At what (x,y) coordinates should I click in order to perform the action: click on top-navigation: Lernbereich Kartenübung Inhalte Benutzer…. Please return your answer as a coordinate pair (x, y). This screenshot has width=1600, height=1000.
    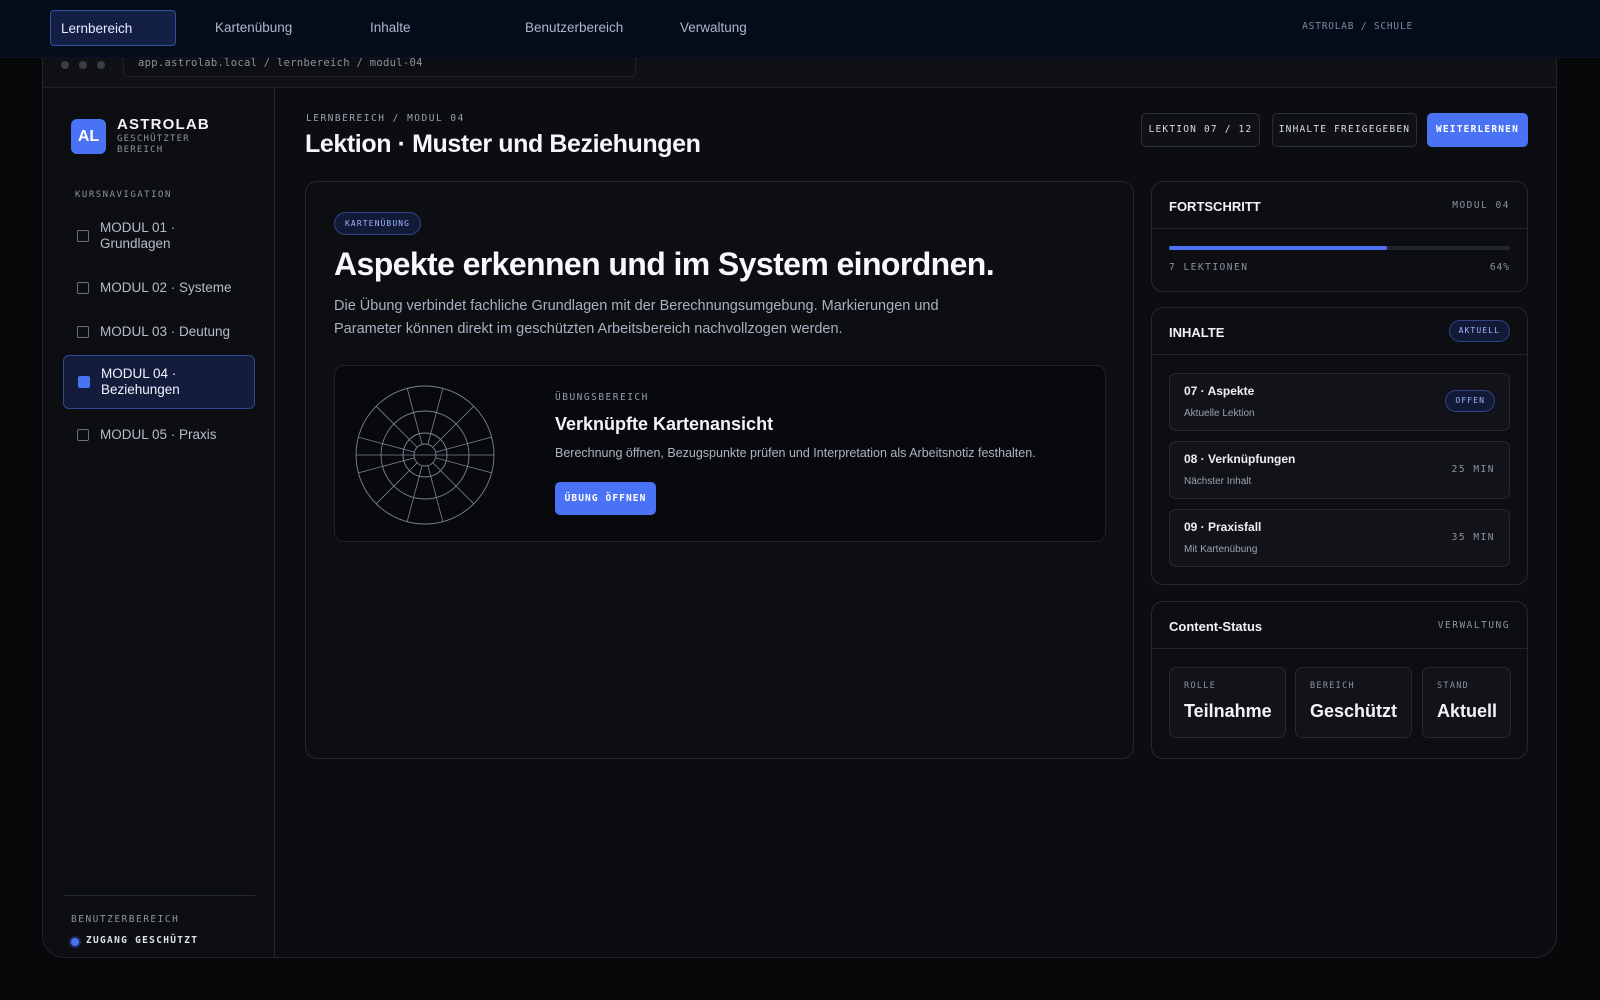
    Looking at the image, I should click on (800, 29).